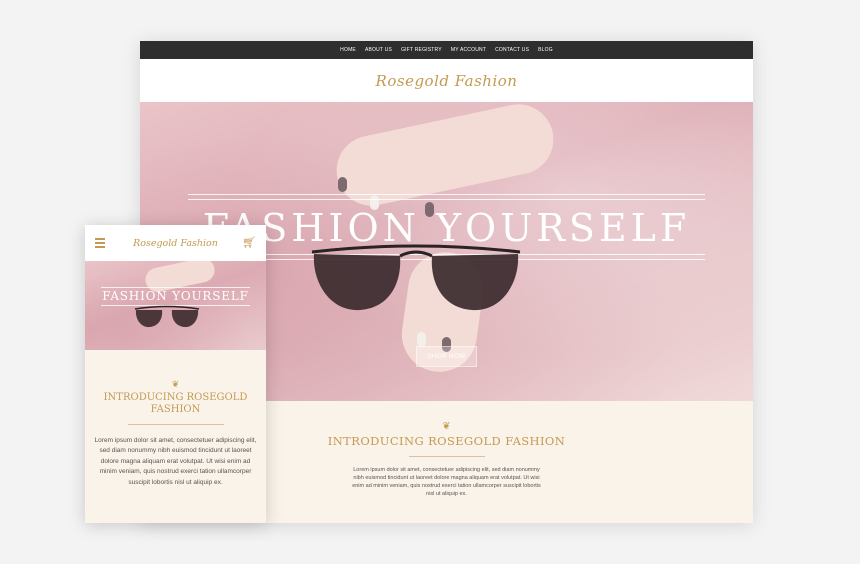 The image size is (860, 564). I want to click on shop-now-button: SHOP NOW, so click(446, 356).